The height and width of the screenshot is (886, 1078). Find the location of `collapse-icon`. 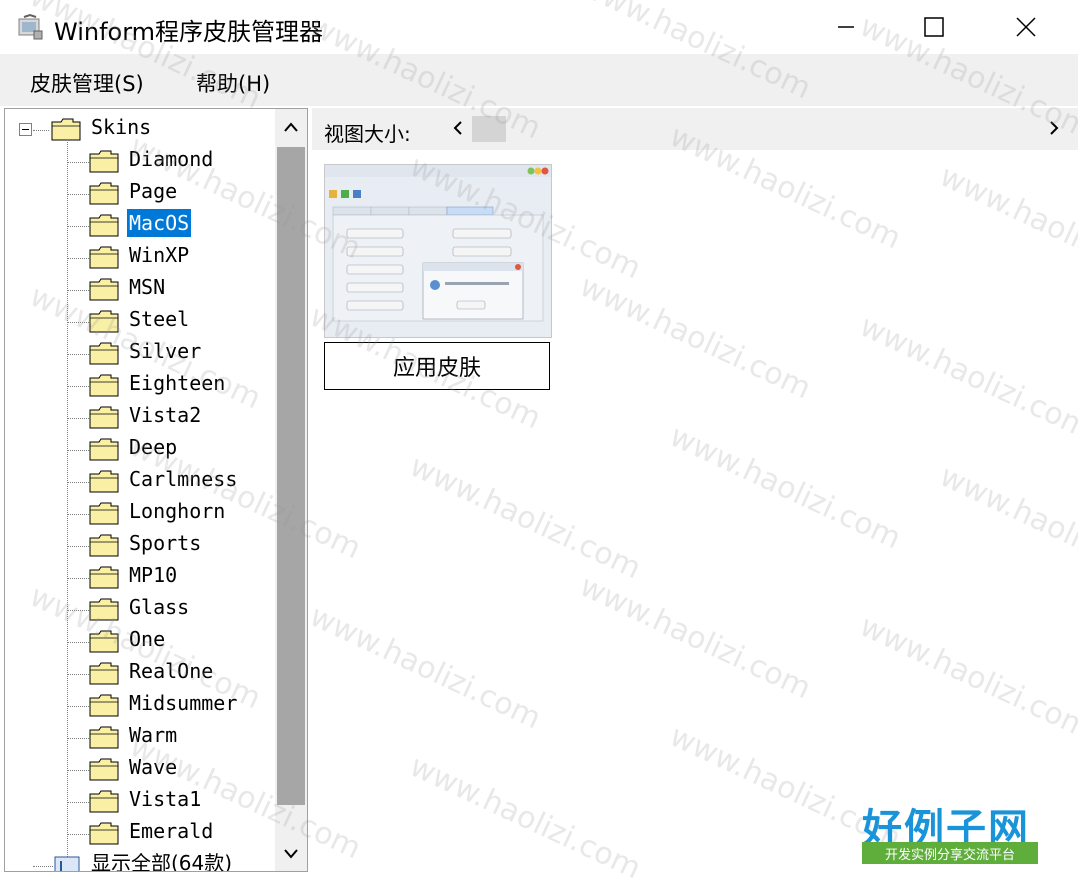

collapse-icon is located at coordinates (26, 130).